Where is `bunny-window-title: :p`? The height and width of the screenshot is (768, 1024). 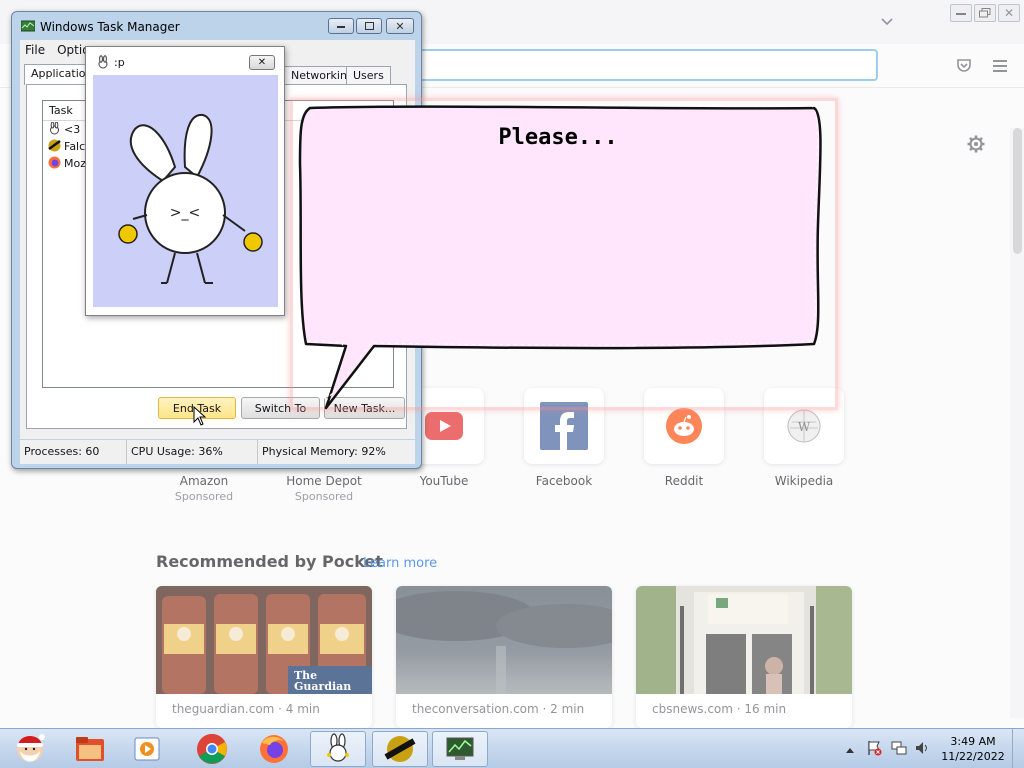
bunny-window-title: :p is located at coordinates (119, 62).